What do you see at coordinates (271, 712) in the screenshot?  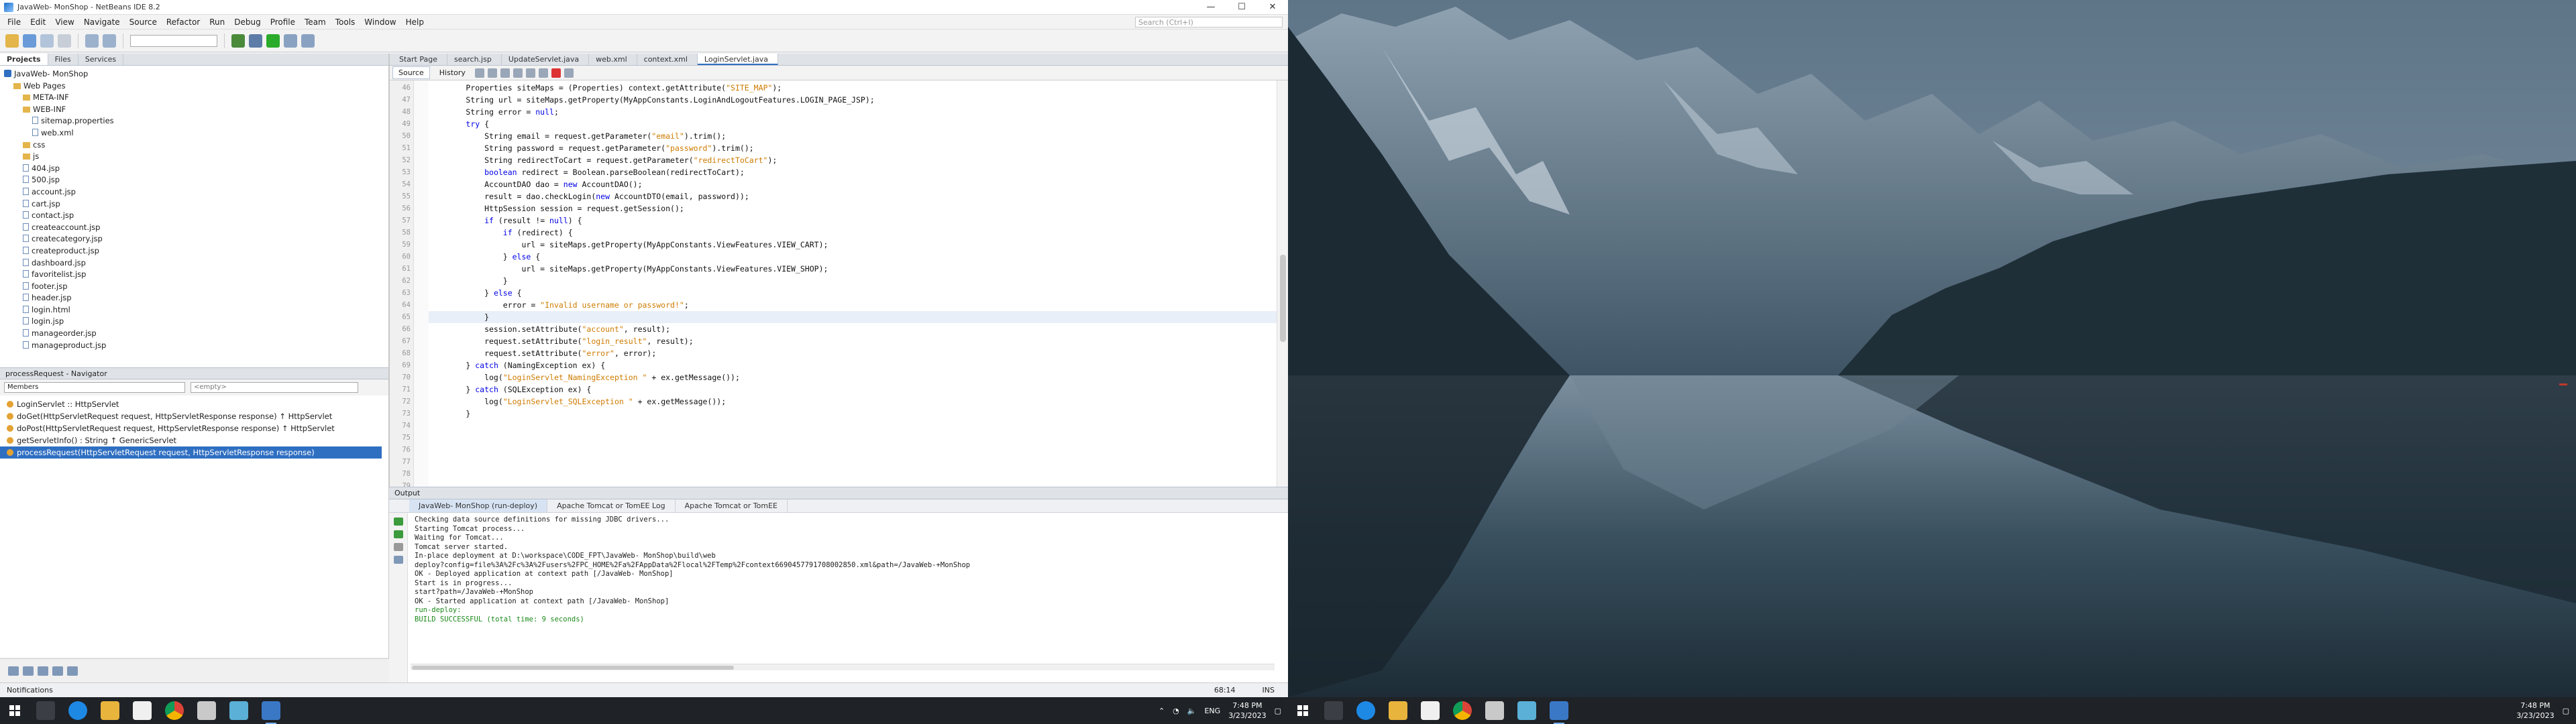 I see `netbeans-taskbar-icon` at bounding box center [271, 712].